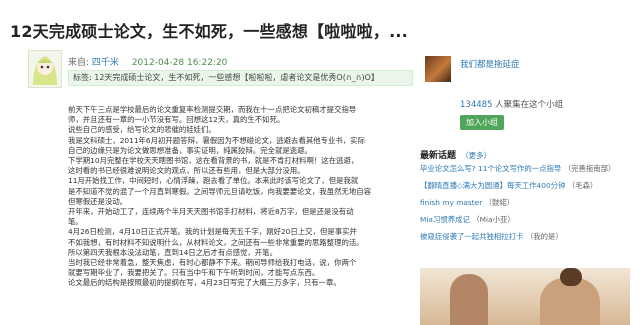 The width and height of the screenshot is (640, 325). Describe the element at coordinates (213, 181) in the screenshot. I see `paragraph: 11月开始找工作，中间短时，心情浮躁，跑去看了单位。本来此时该写论文了，但是我就` at that location.